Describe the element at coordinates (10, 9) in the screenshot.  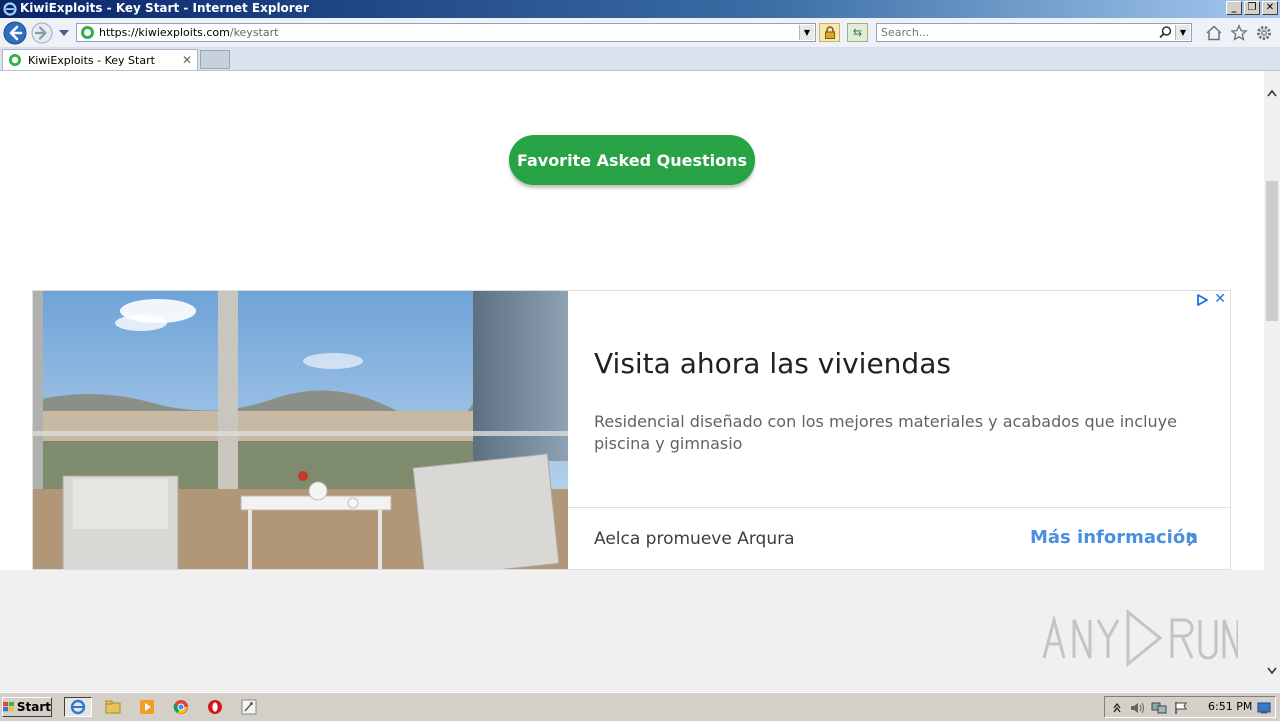
I see `internet-explorer-icon` at that location.